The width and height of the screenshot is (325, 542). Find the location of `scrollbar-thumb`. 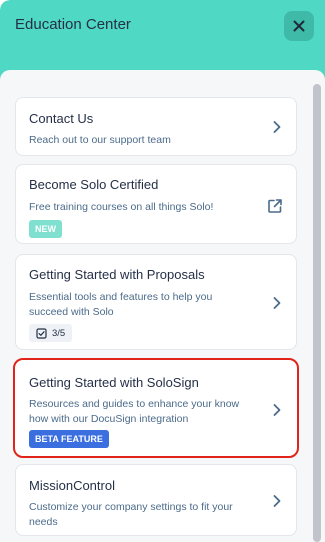

scrollbar-thumb is located at coordinates (317, 313).